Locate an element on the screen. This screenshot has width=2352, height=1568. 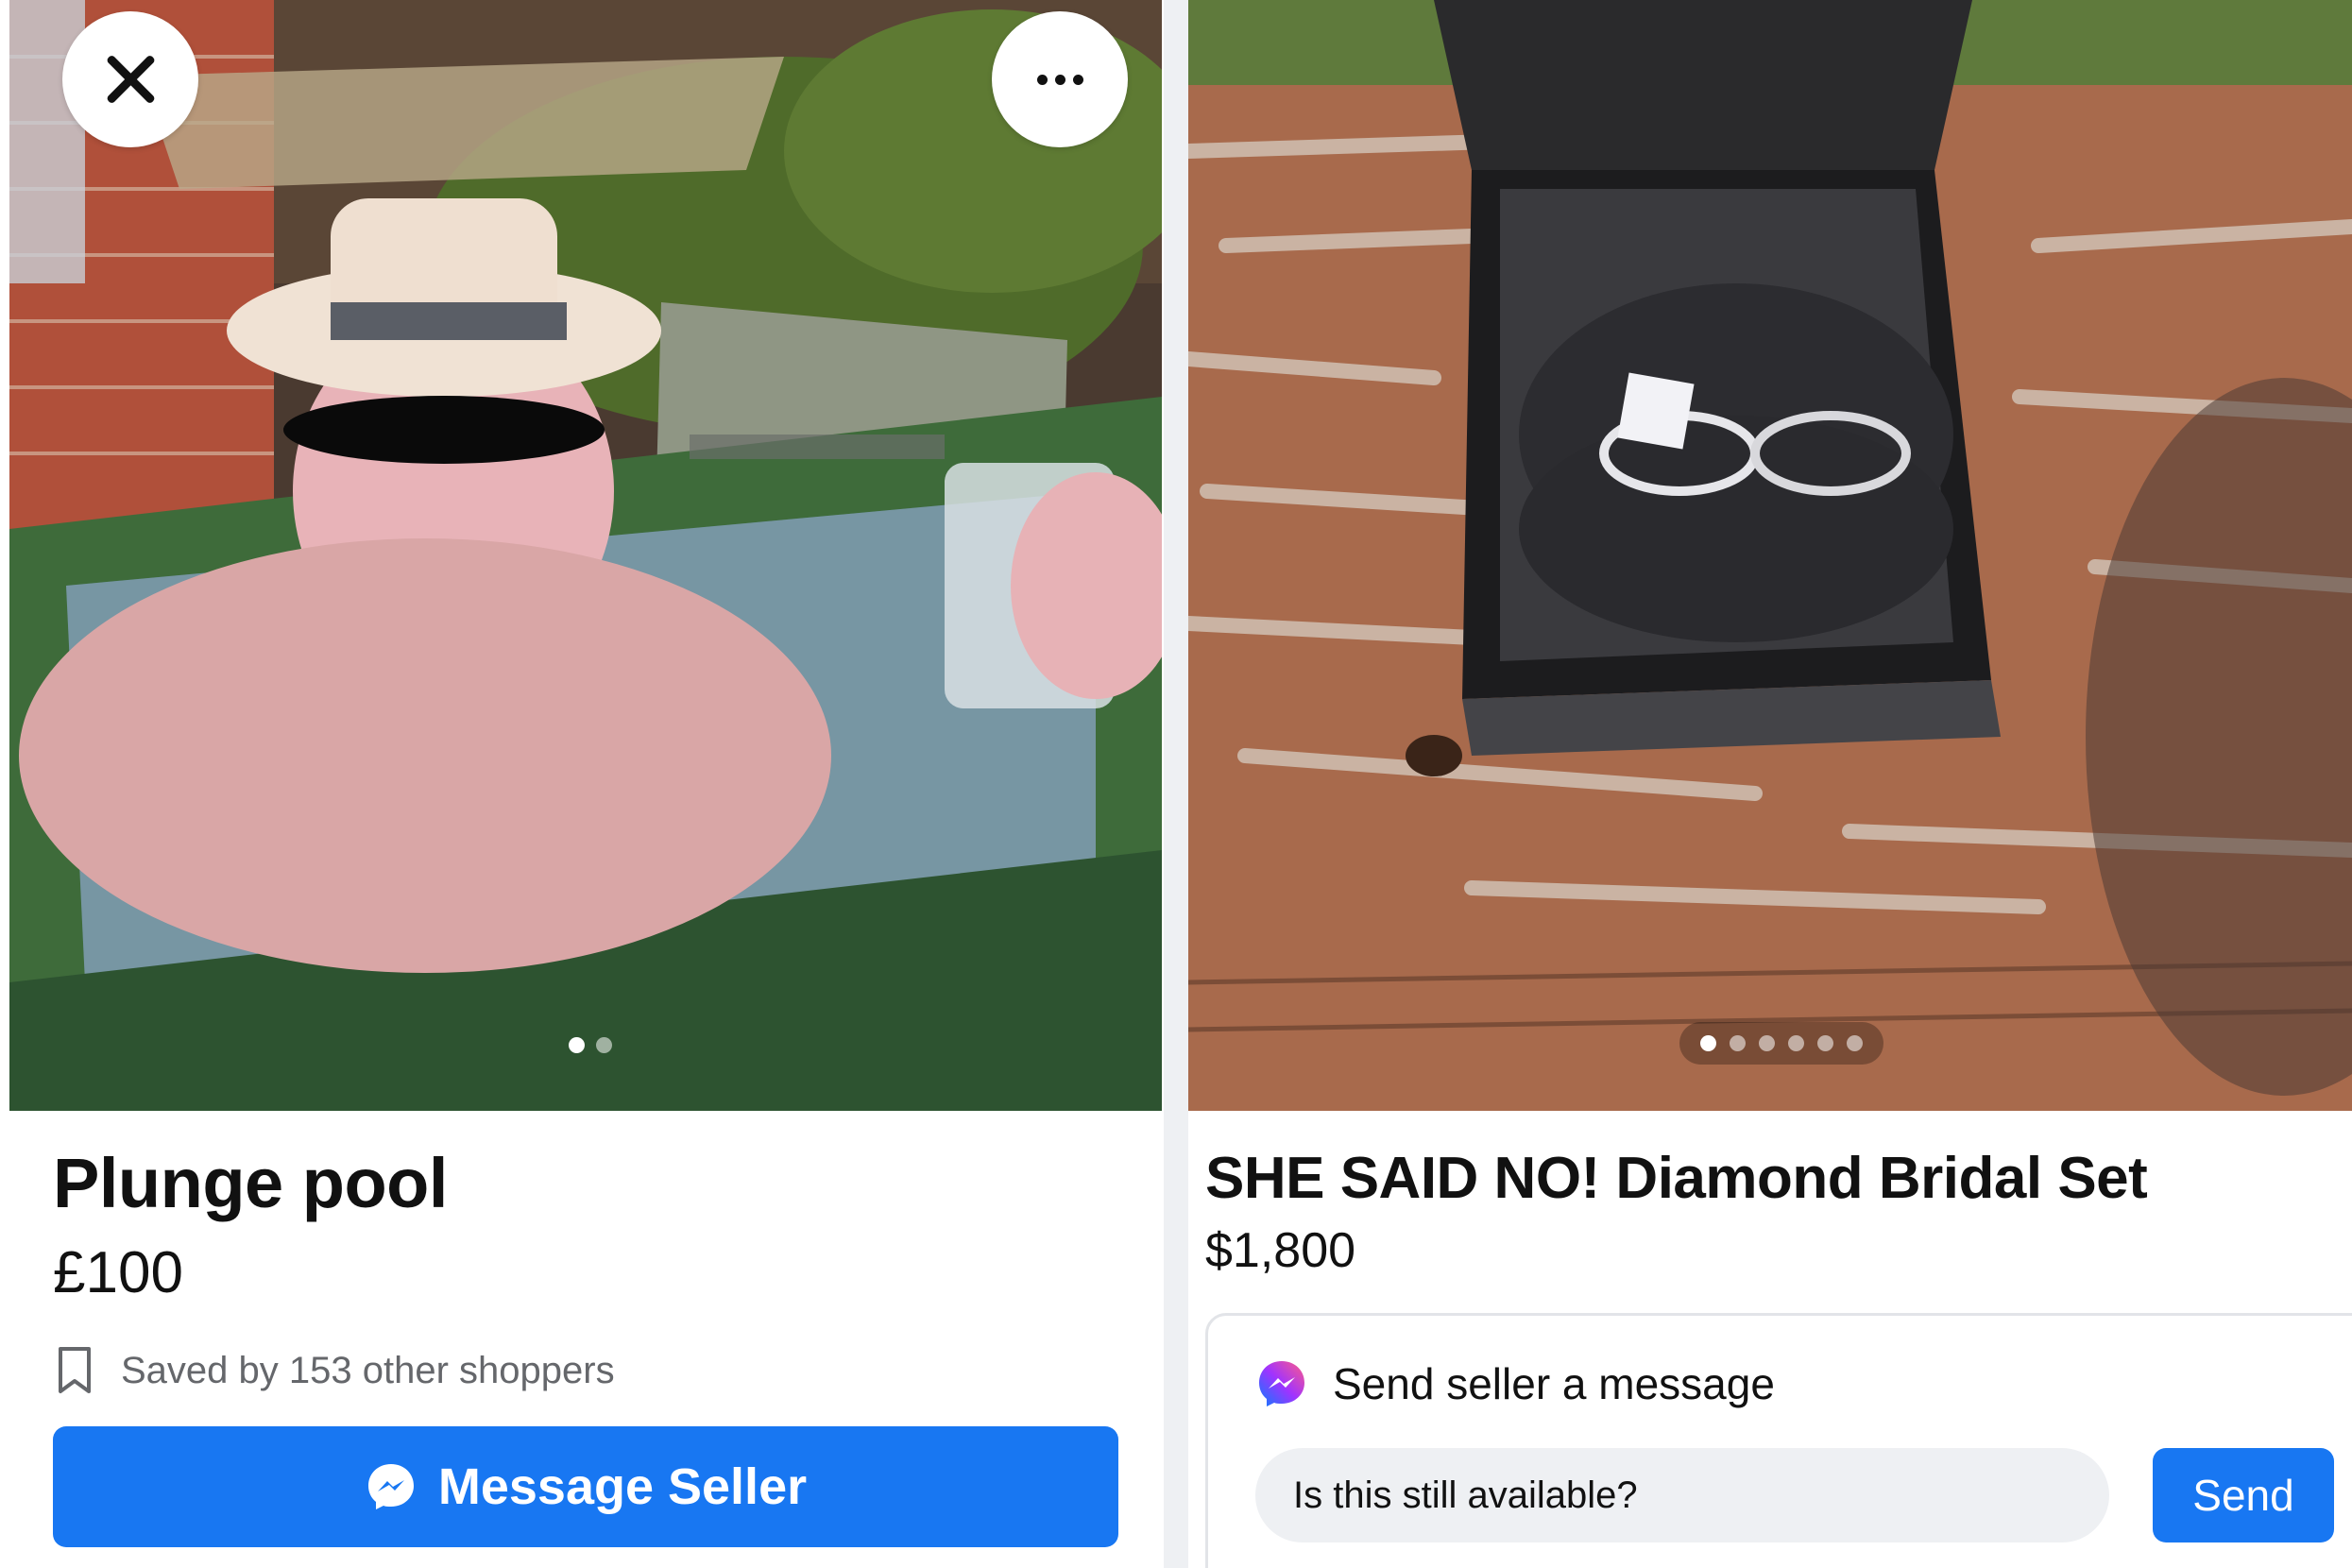
message-seller-button: Message Seller is located at coordinates (585, 1486).